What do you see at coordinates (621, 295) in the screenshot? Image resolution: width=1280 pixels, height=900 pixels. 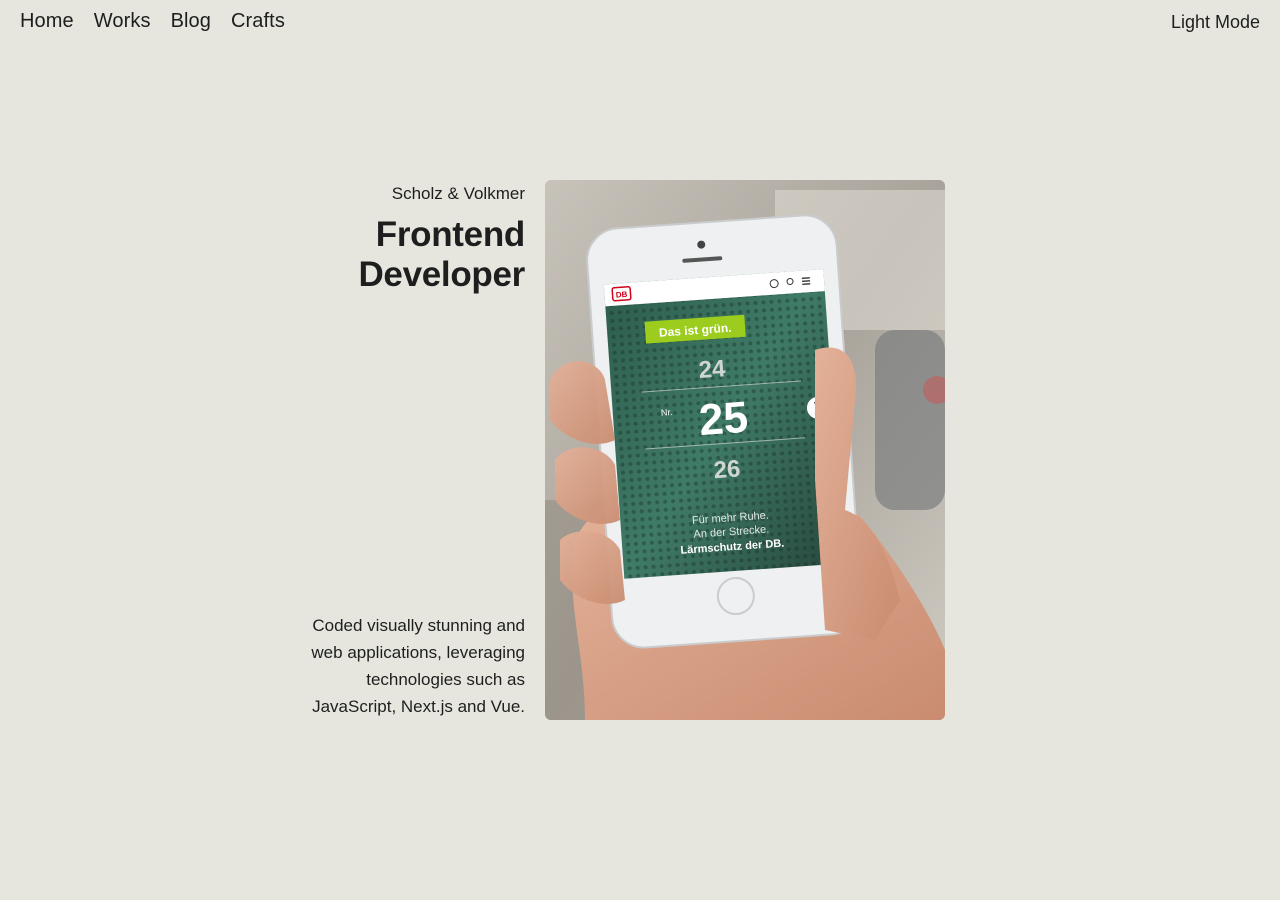 I see `db-logo-text: DB` at bounding box center [621, 295].